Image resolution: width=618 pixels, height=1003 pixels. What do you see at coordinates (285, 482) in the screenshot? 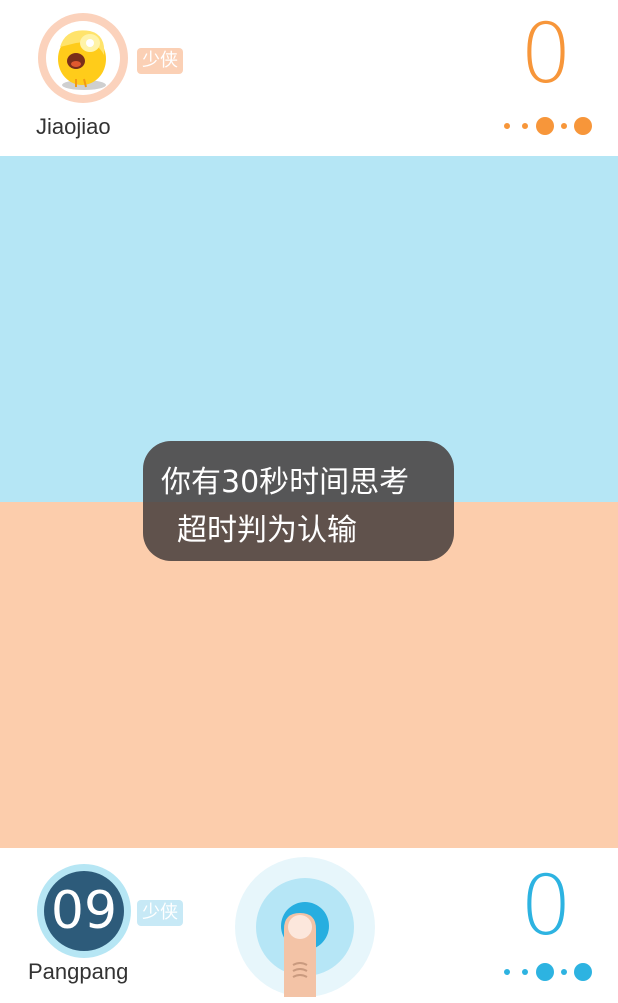
I see `toast-line-1: 你有30秒时间思考` at bounding box center [285, 482].